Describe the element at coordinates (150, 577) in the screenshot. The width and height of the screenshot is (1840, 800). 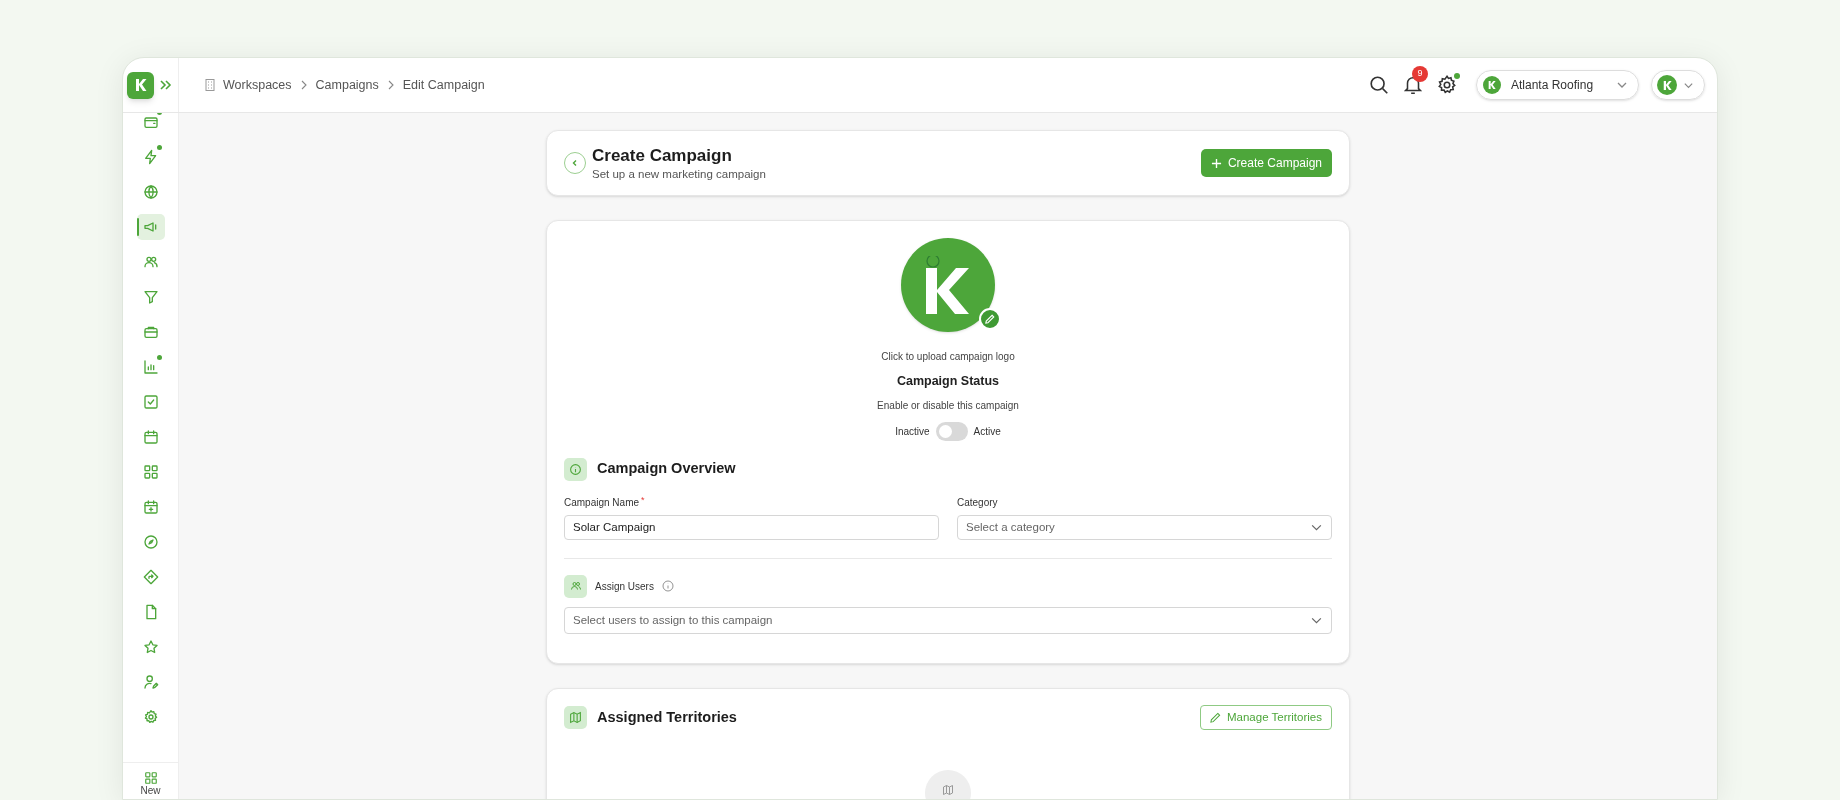
I see `diamond-arrow-icon` at that location.